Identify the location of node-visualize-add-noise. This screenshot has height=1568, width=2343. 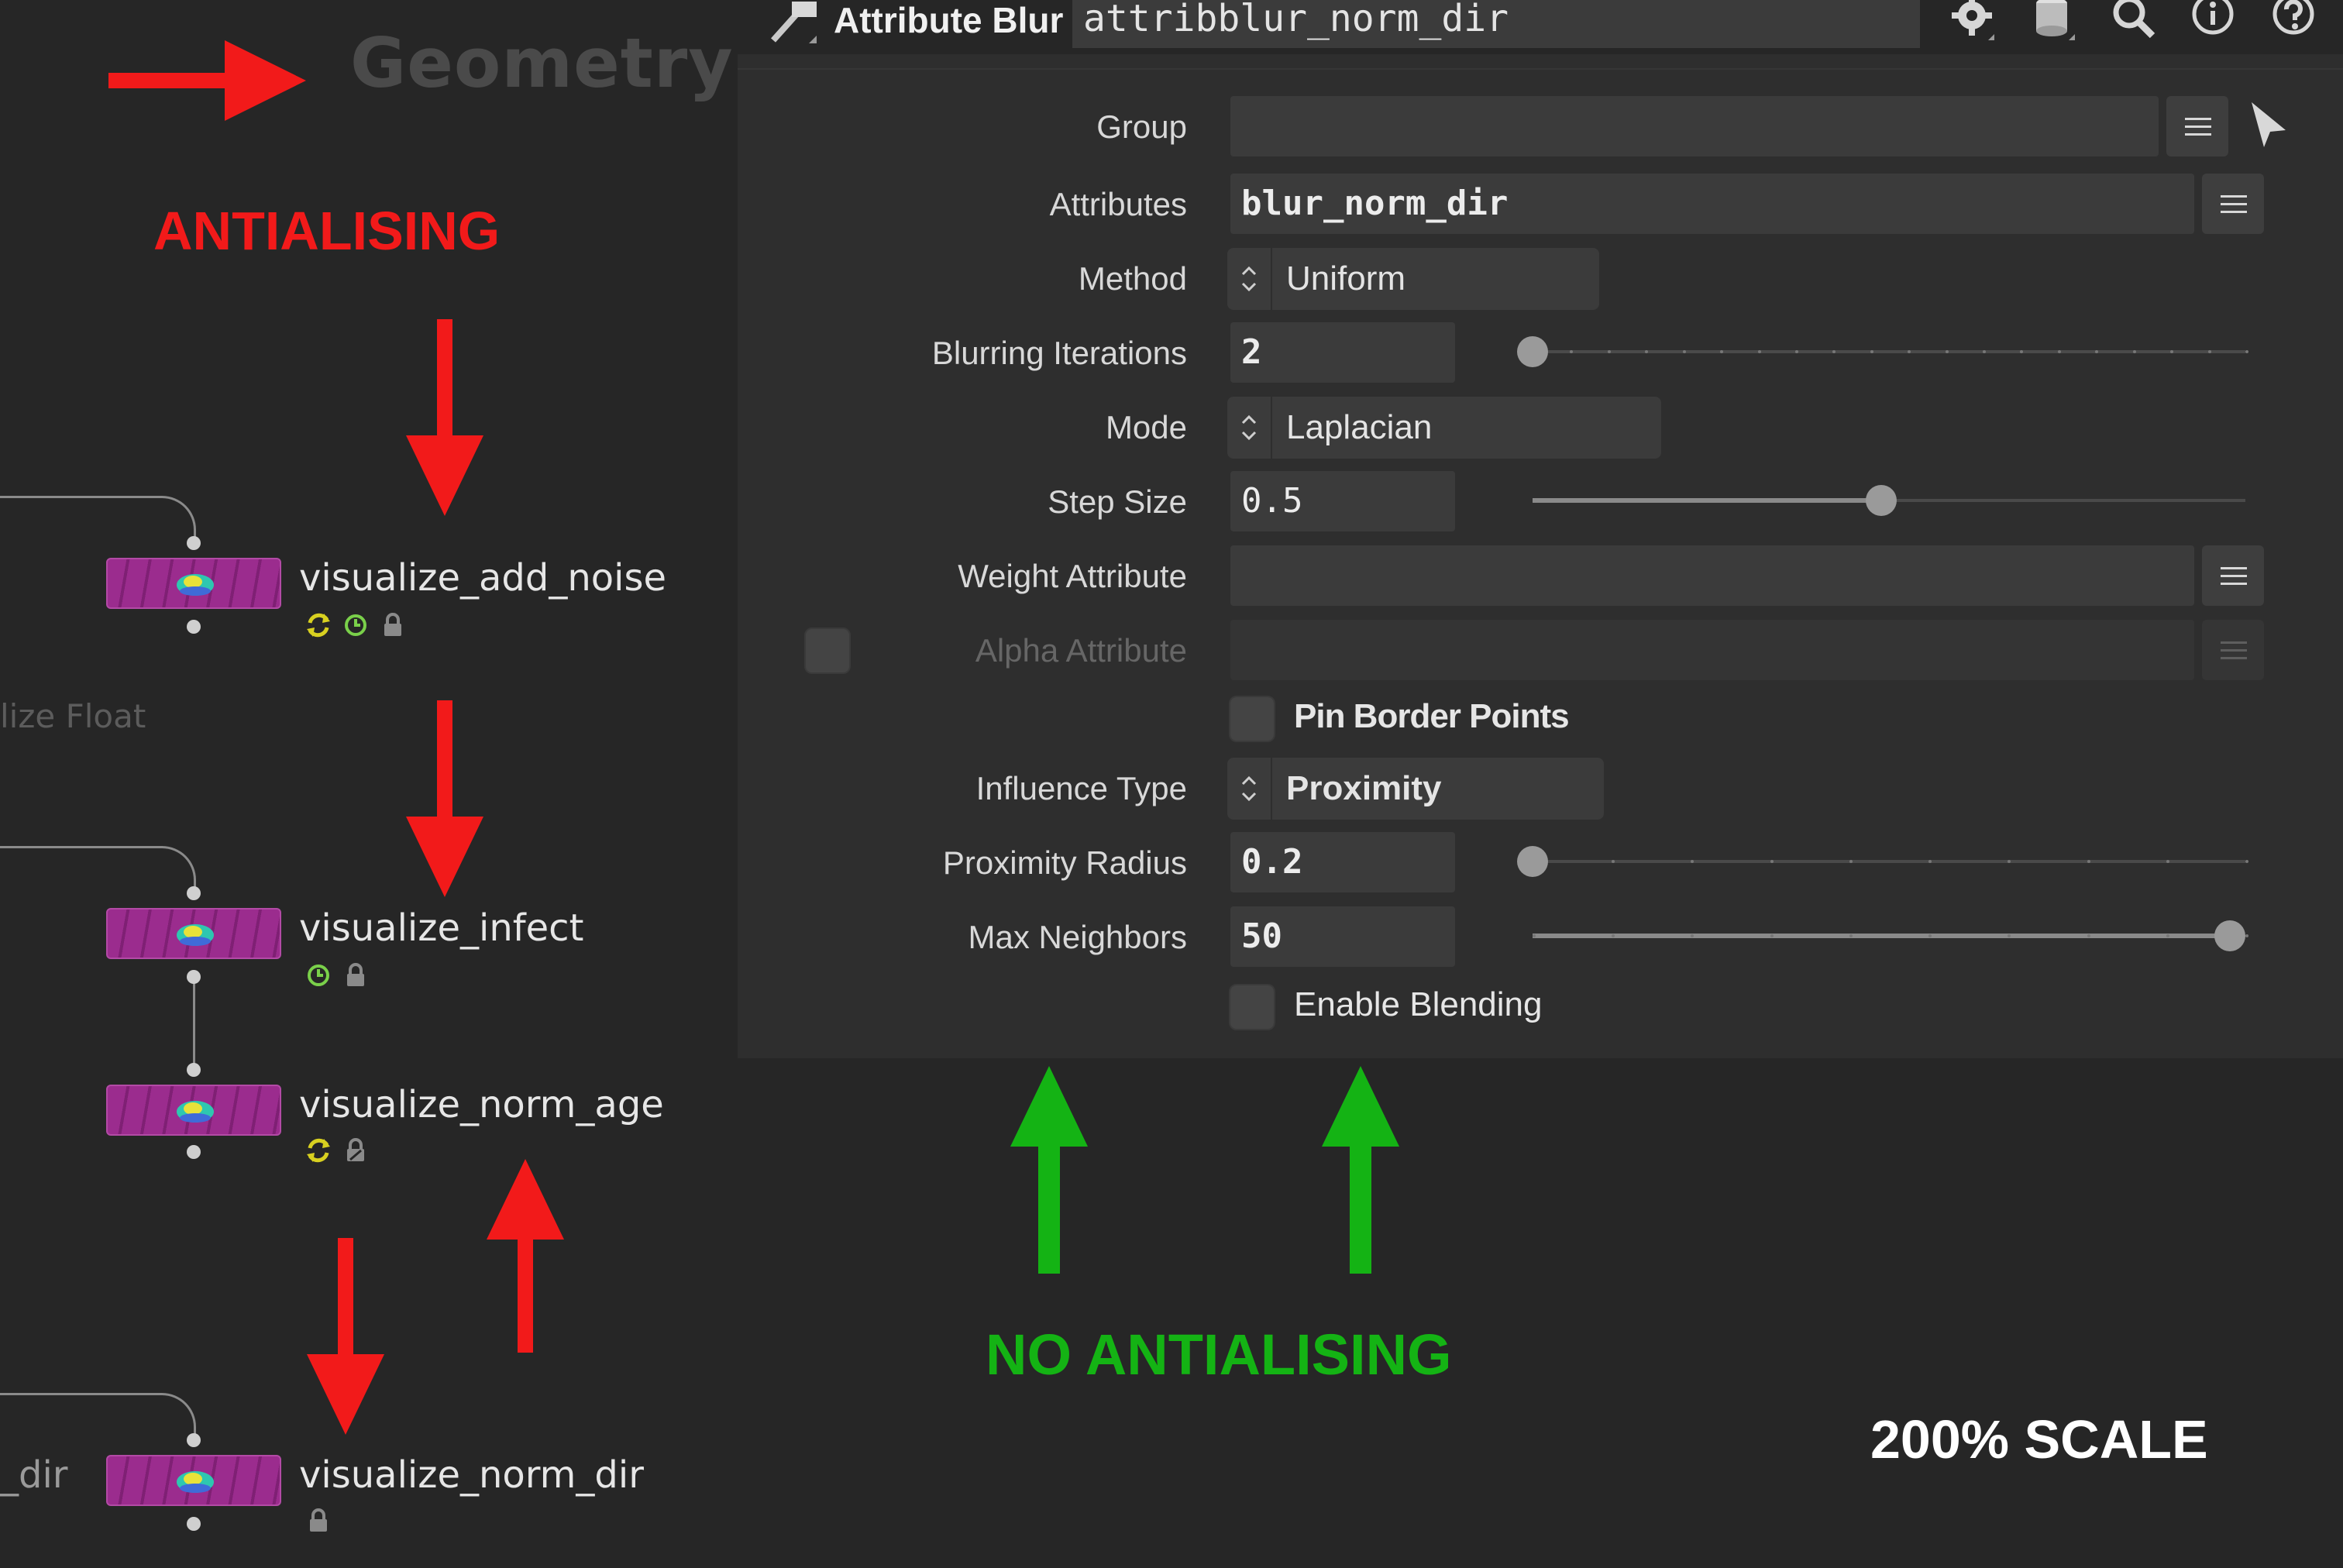
(193, 583).